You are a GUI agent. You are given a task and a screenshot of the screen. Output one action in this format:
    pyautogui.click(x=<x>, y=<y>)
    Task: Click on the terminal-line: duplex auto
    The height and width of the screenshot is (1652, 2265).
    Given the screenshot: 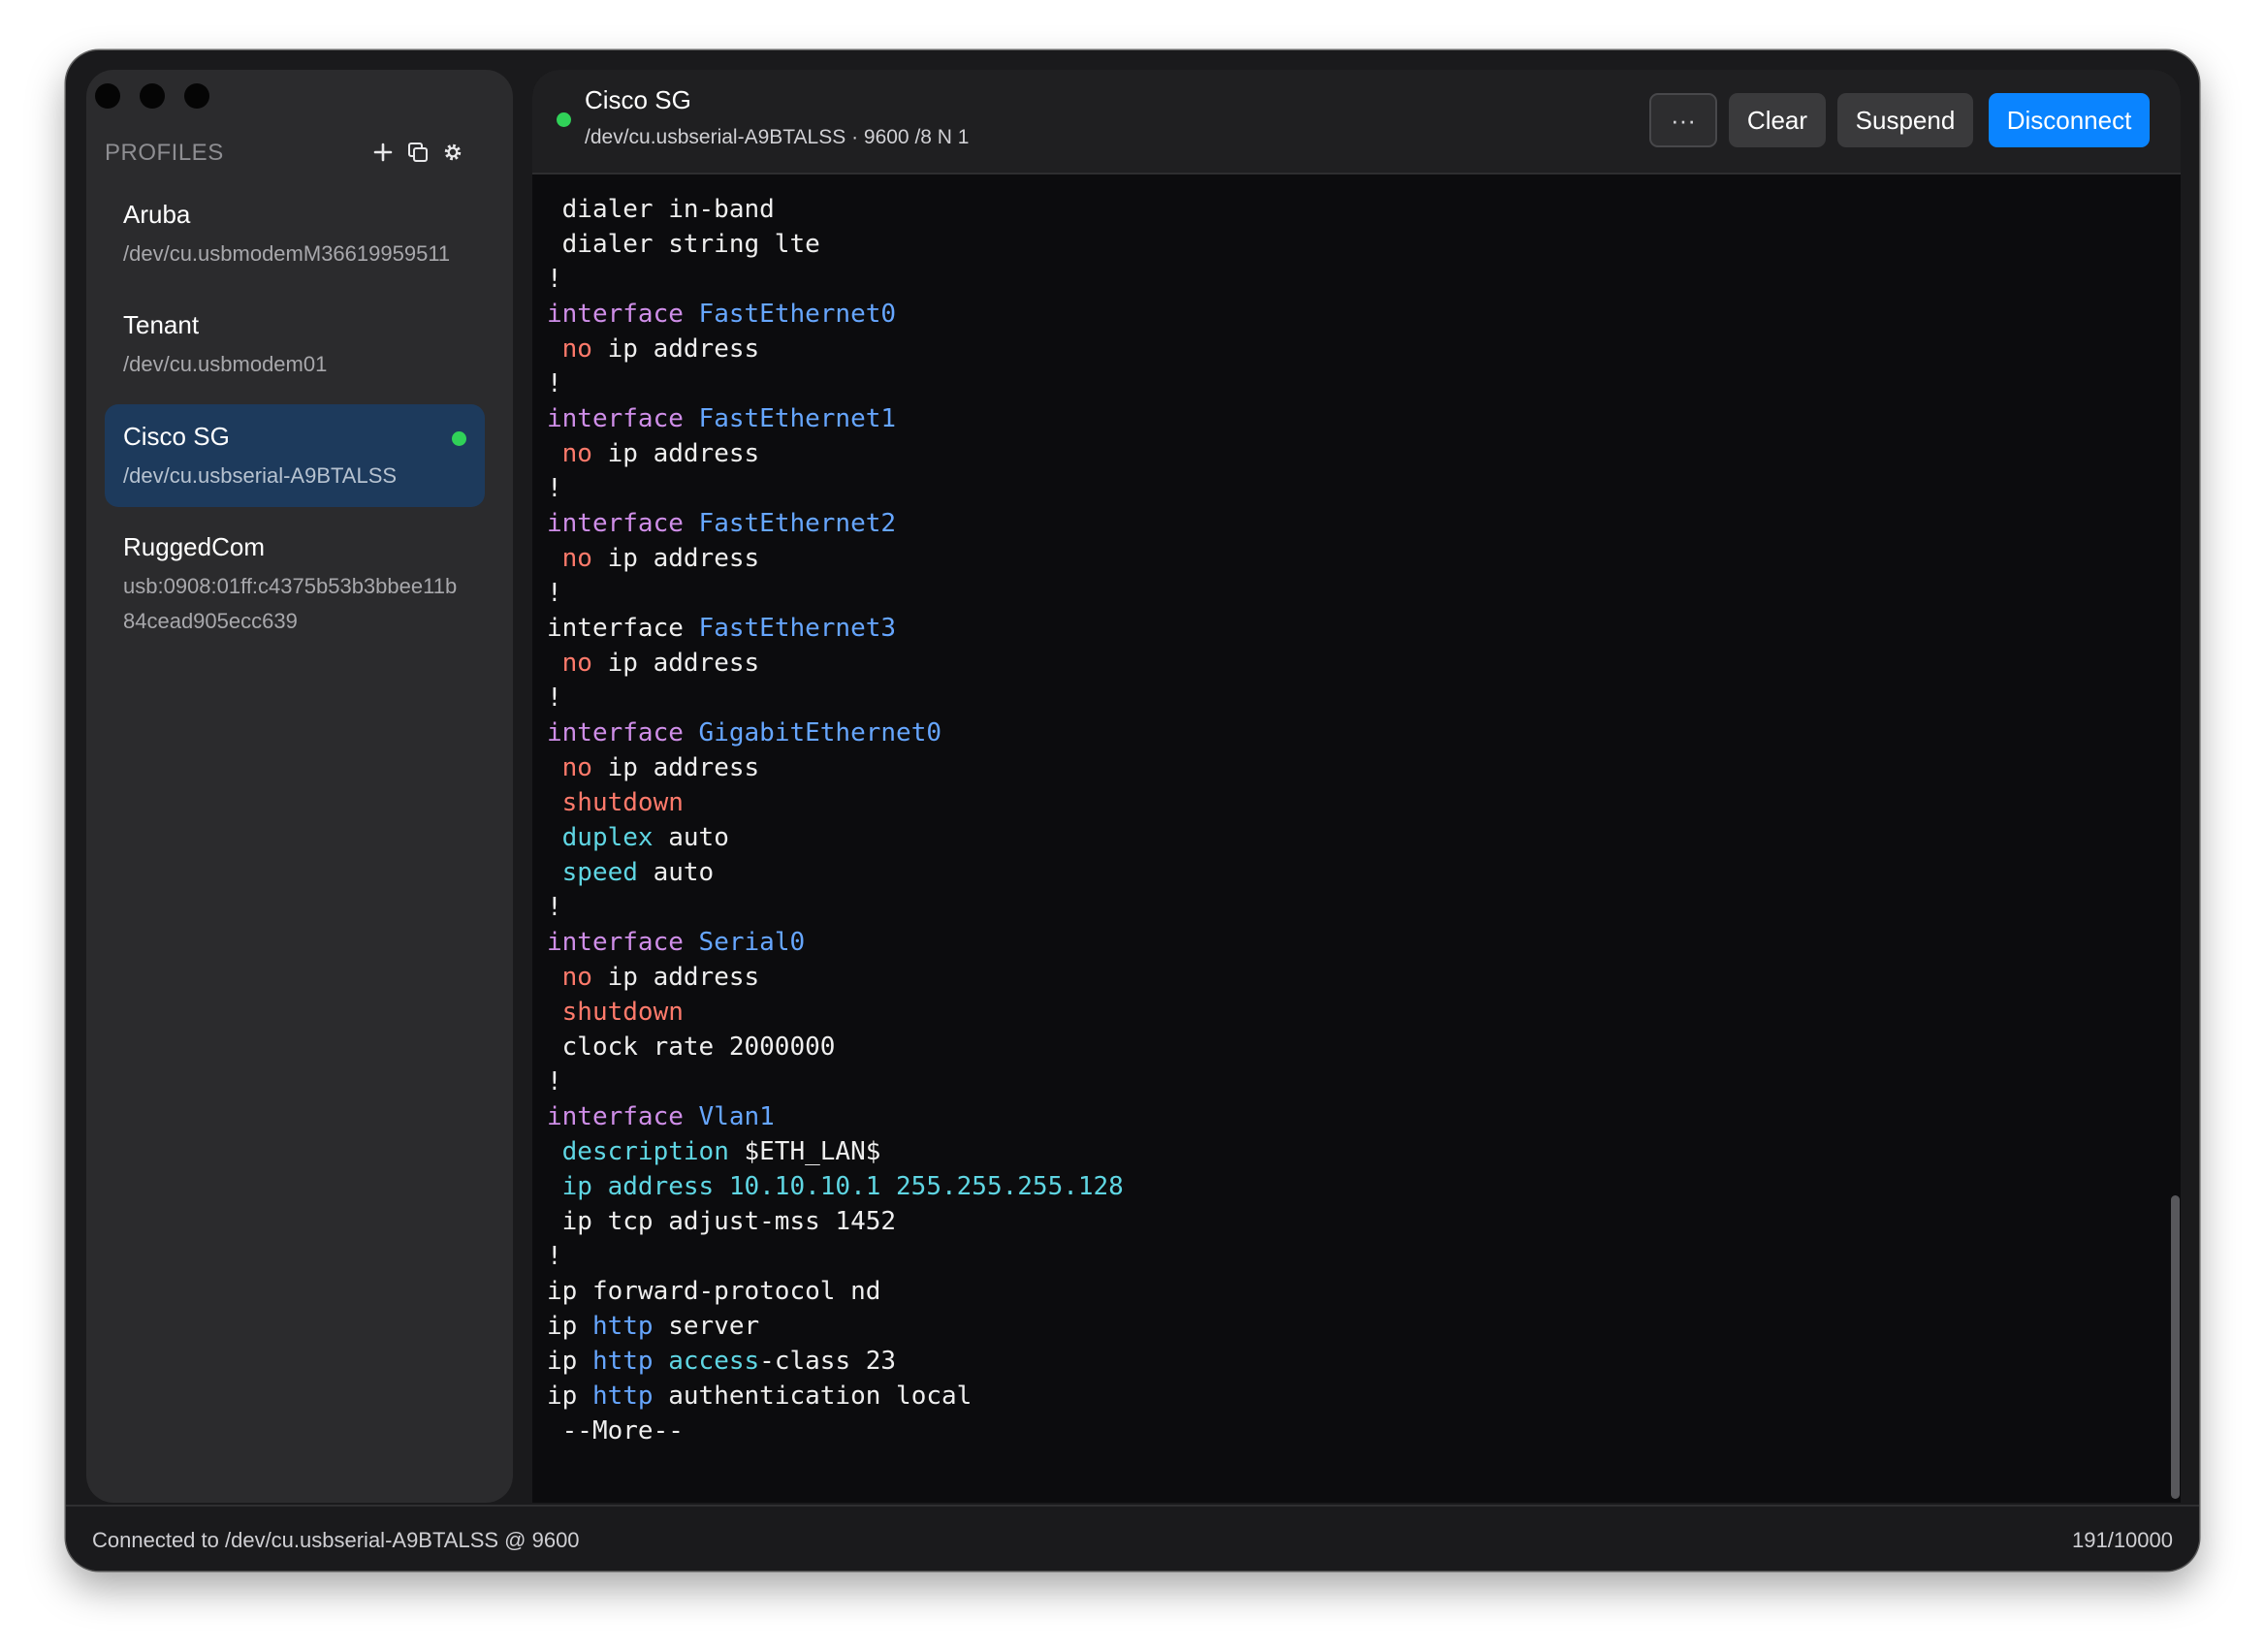 What is the action you would take?
    pyautogui.click(x=1351, y=838)
    